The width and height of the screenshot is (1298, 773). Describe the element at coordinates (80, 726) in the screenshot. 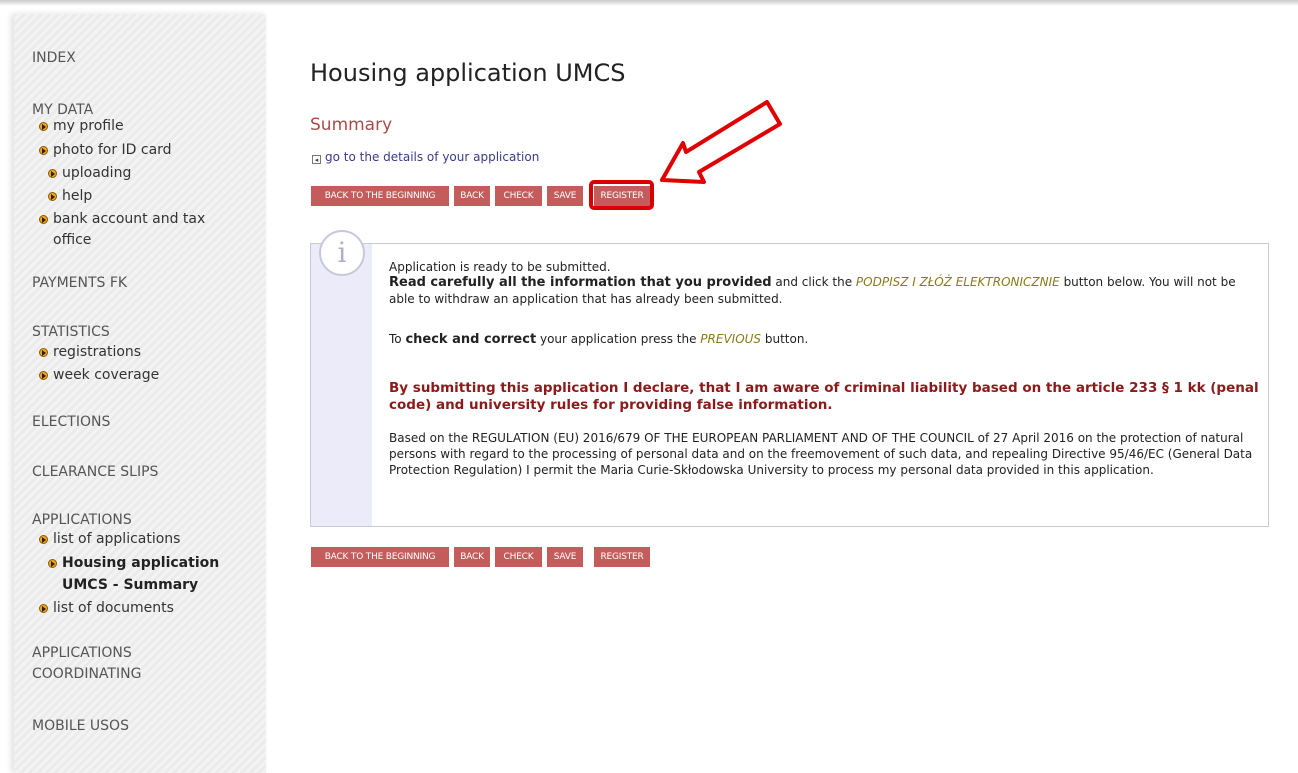

I see `menu-mobile-usos: MOBILE USOS` at that location.